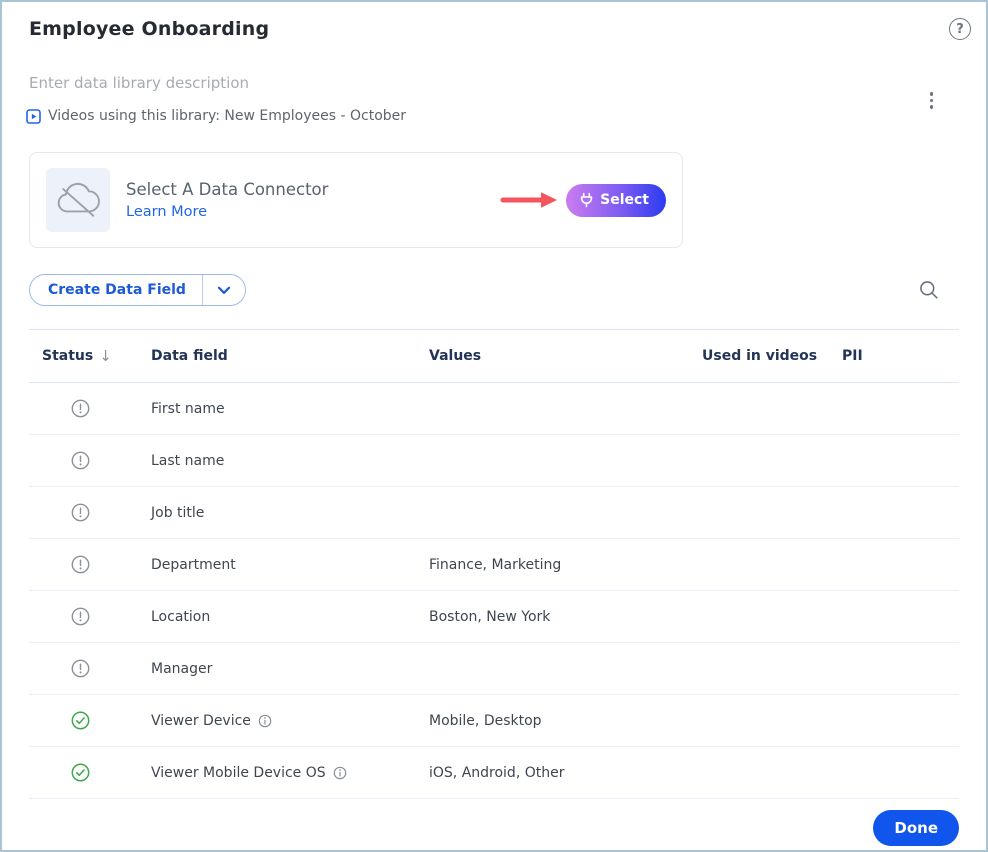  I want to click on data-field-name: Viewer Mobile Device OS, so click(238, 772).